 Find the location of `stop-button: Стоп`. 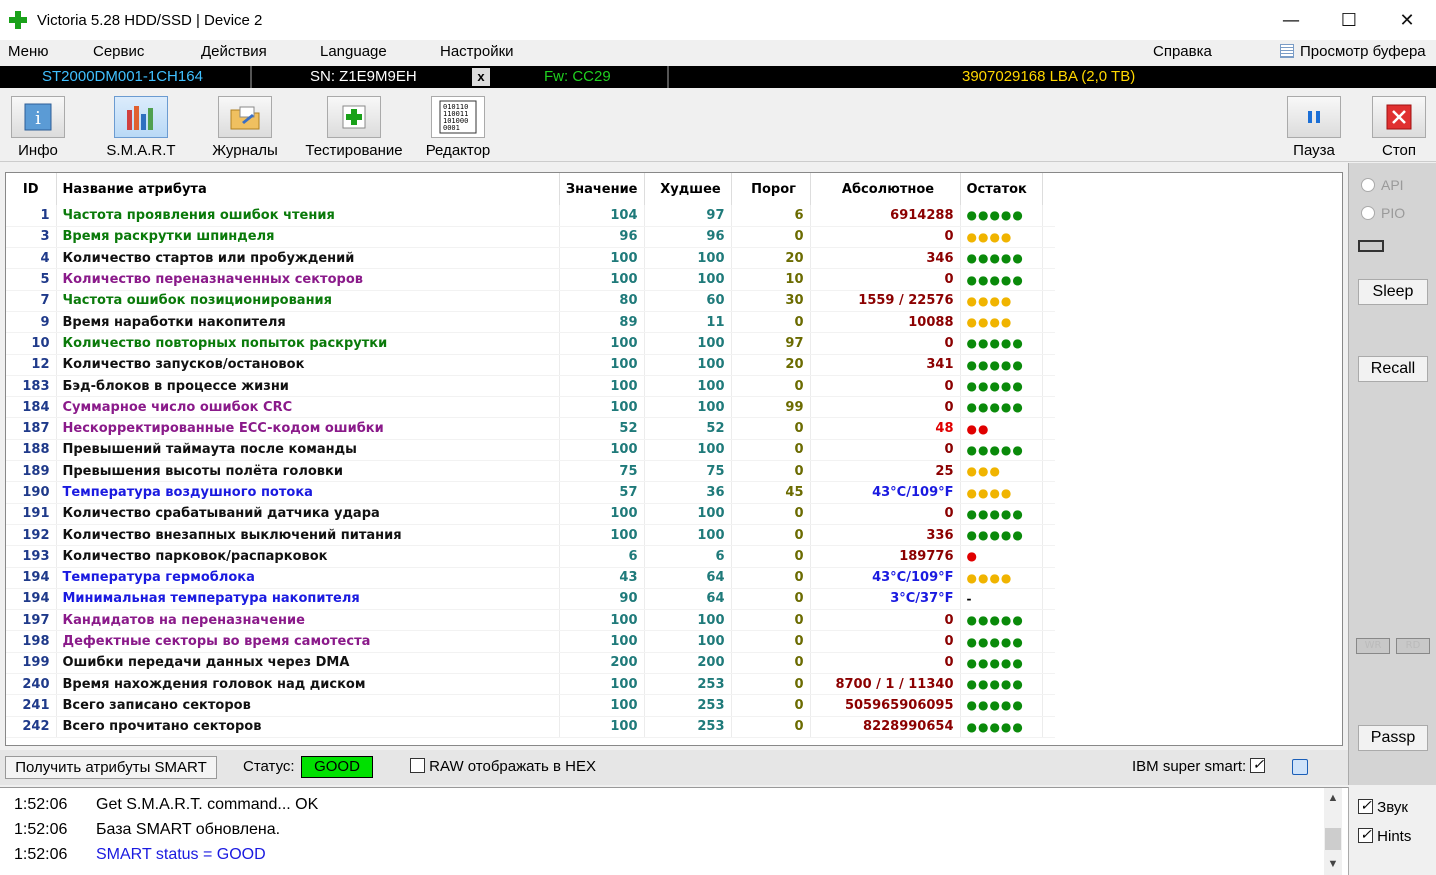

stop-button: Стоп is located at coordinates (1399, 127).